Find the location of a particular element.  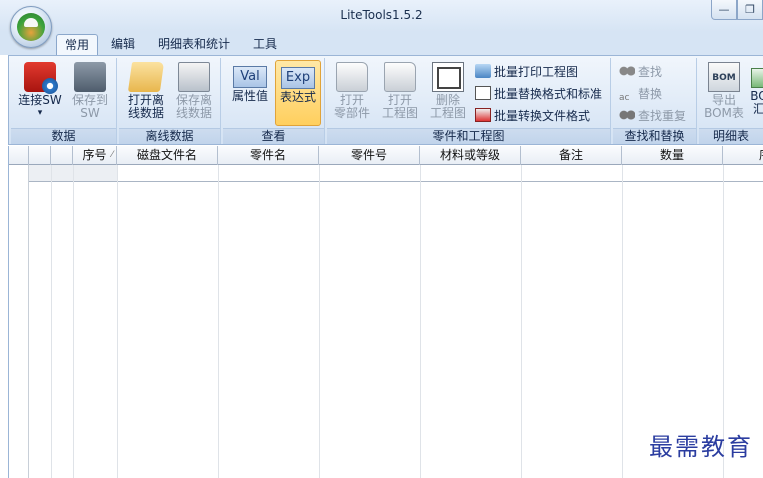

replace-button: ac 替换 is located at coordinates (640, 94).